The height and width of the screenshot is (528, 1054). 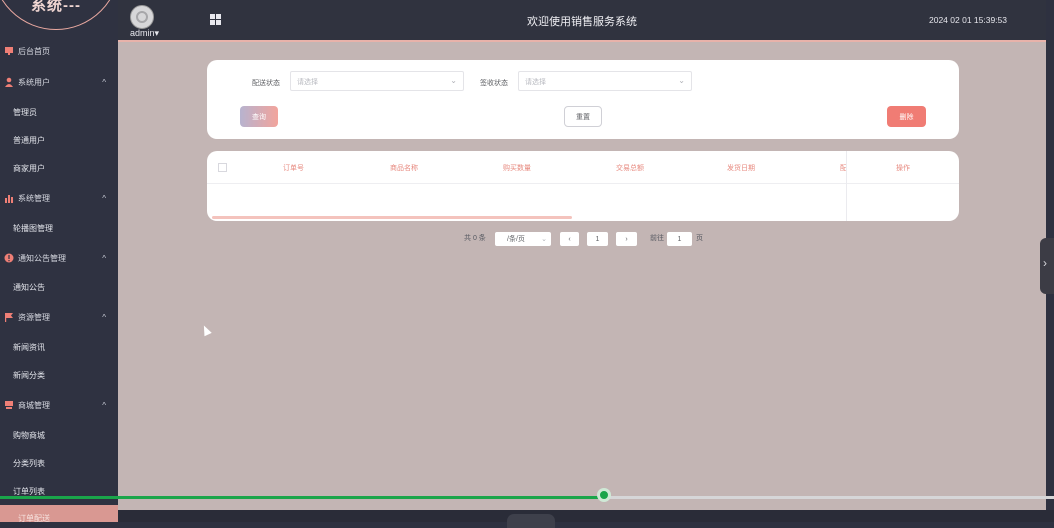 I want to click on horizontal-scrollbar, so click(x=392, y=217).